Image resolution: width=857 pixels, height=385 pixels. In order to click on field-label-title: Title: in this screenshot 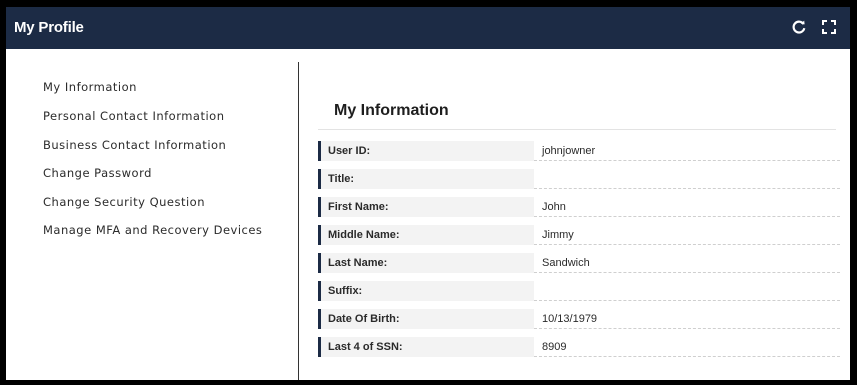, I will do `click(426, 179)`.